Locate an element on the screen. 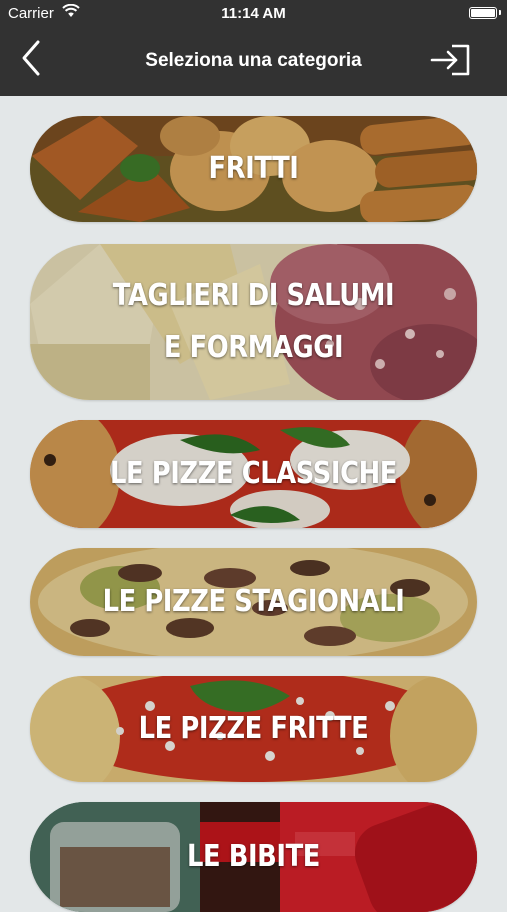  category-pizze-classiche: LE PIZZE CLASSICHE is located at coordinates (253, 474).